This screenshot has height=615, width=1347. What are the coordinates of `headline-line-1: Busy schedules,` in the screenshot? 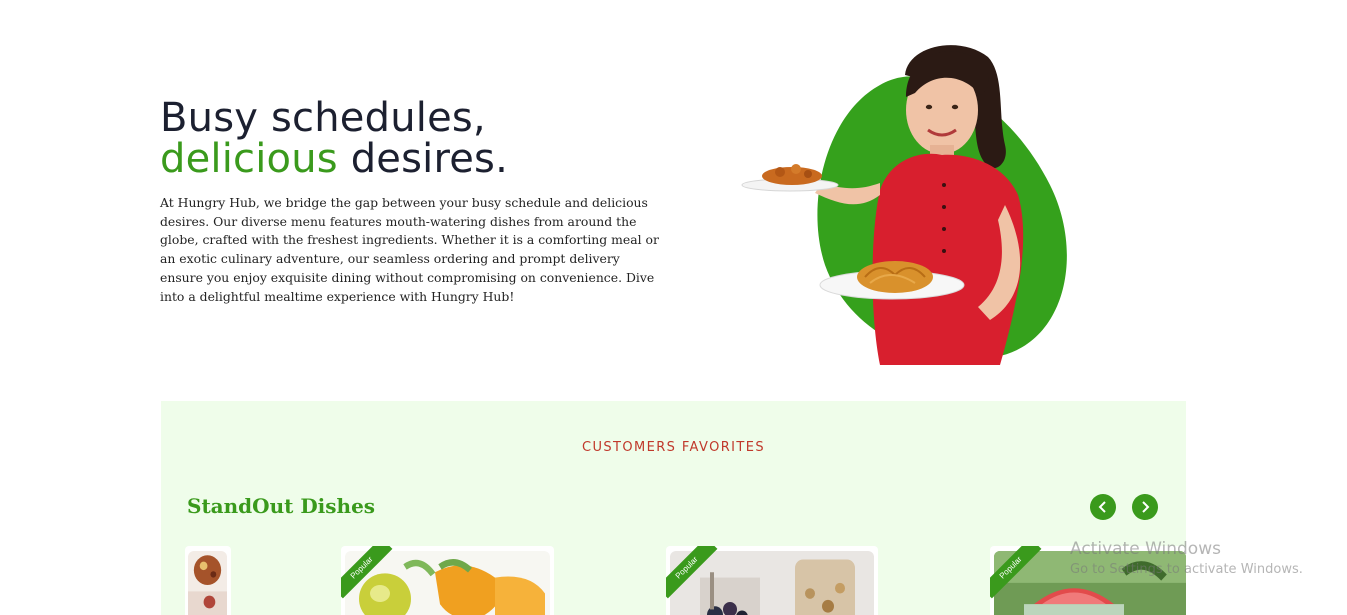 It's located at (323, 118).